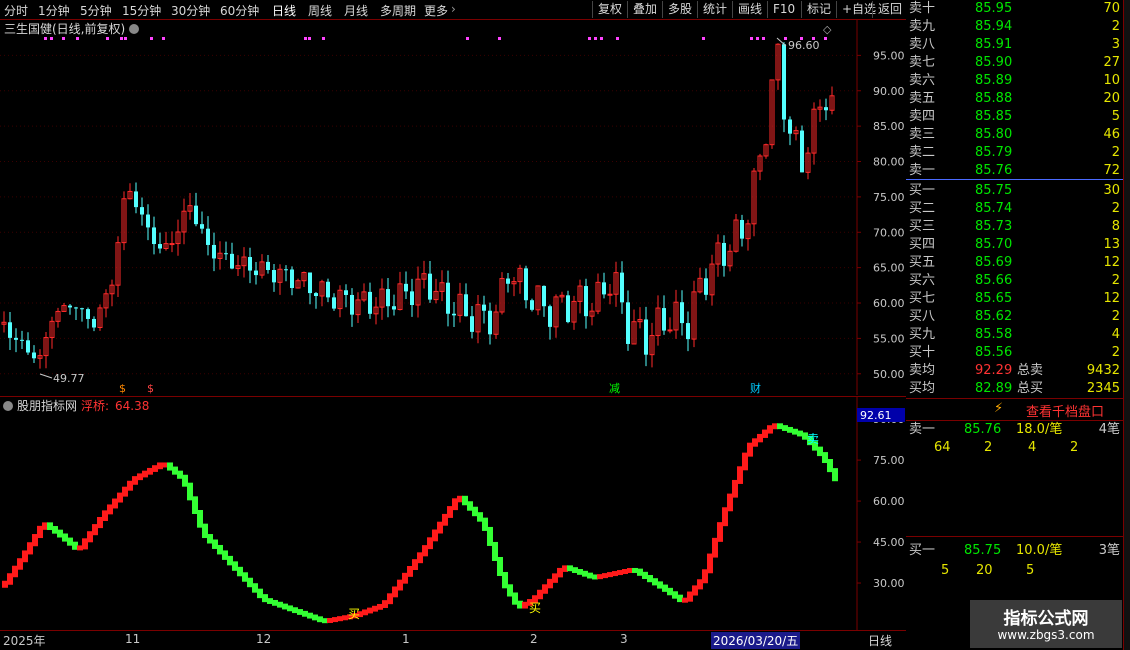  I want to click on date-label-3: 3, so click(624, 639).